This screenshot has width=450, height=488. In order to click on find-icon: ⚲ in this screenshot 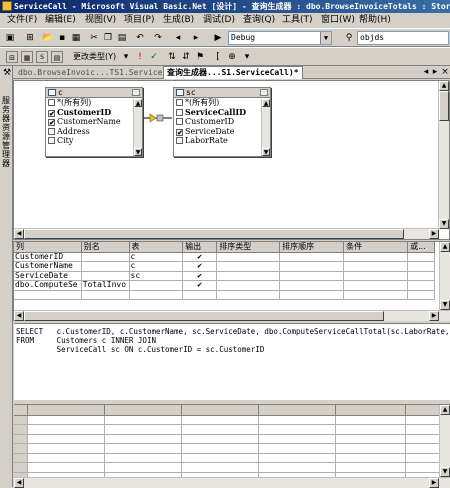, I will do `click(349, 38)`.